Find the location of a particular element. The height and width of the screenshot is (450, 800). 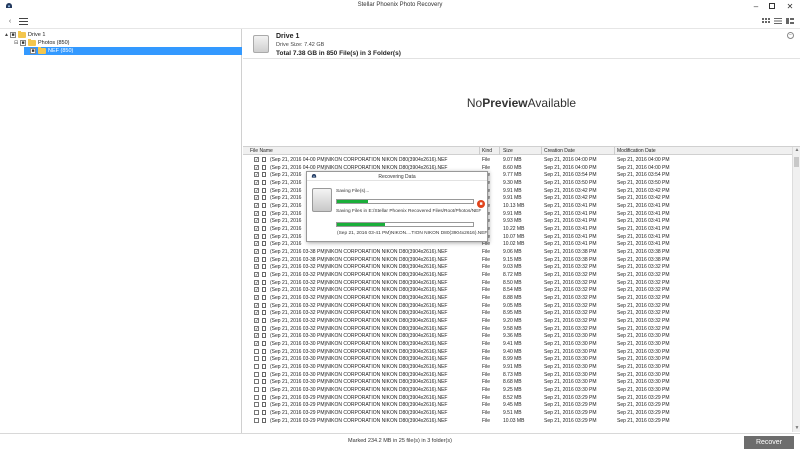

scroll-down-icon: ▼ is located at coordinates (796, 428).